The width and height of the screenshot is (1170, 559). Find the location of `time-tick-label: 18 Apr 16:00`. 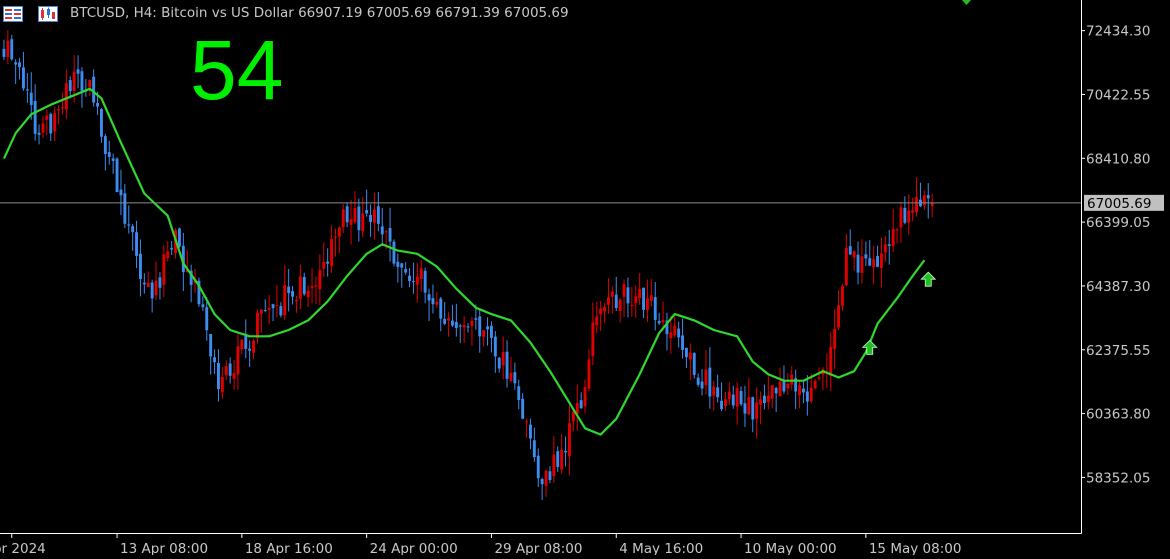

time-tick-label: 18 Apr 16:00 is located at coordinates (289, 548).